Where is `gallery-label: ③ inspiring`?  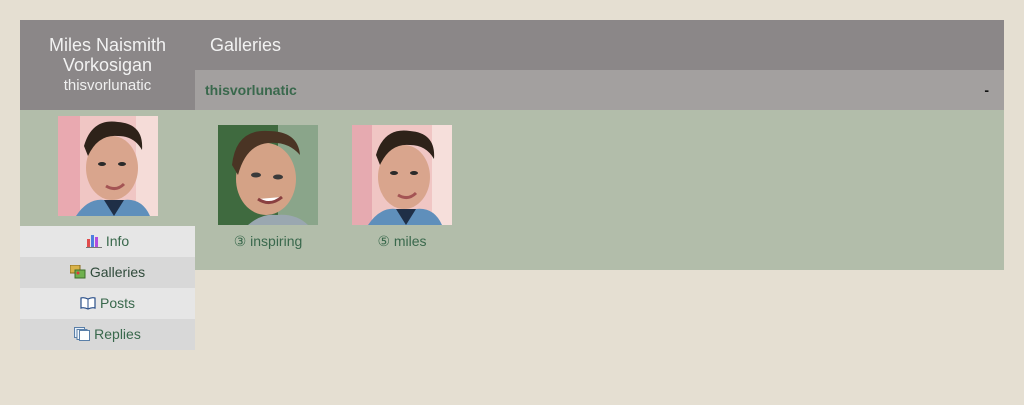
gallery-label: ③ inspiring is located at coordinates (268, 241).